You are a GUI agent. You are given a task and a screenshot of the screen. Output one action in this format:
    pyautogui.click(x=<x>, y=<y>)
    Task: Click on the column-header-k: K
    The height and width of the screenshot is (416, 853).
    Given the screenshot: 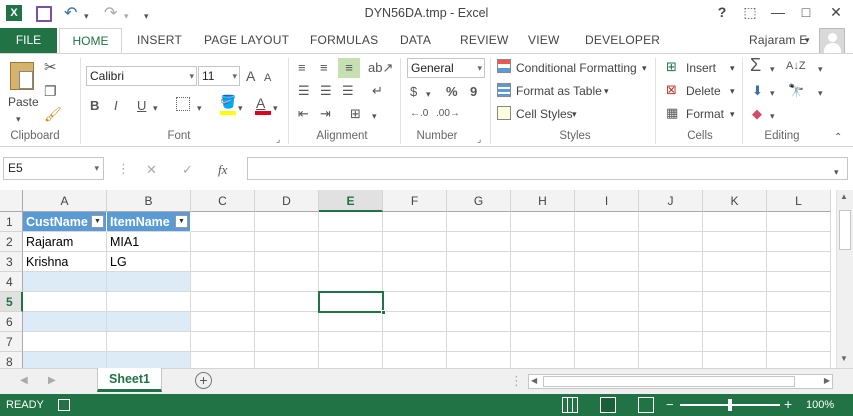 What is the action you would take?
    pyautogui.click(x=735, y=201)
    